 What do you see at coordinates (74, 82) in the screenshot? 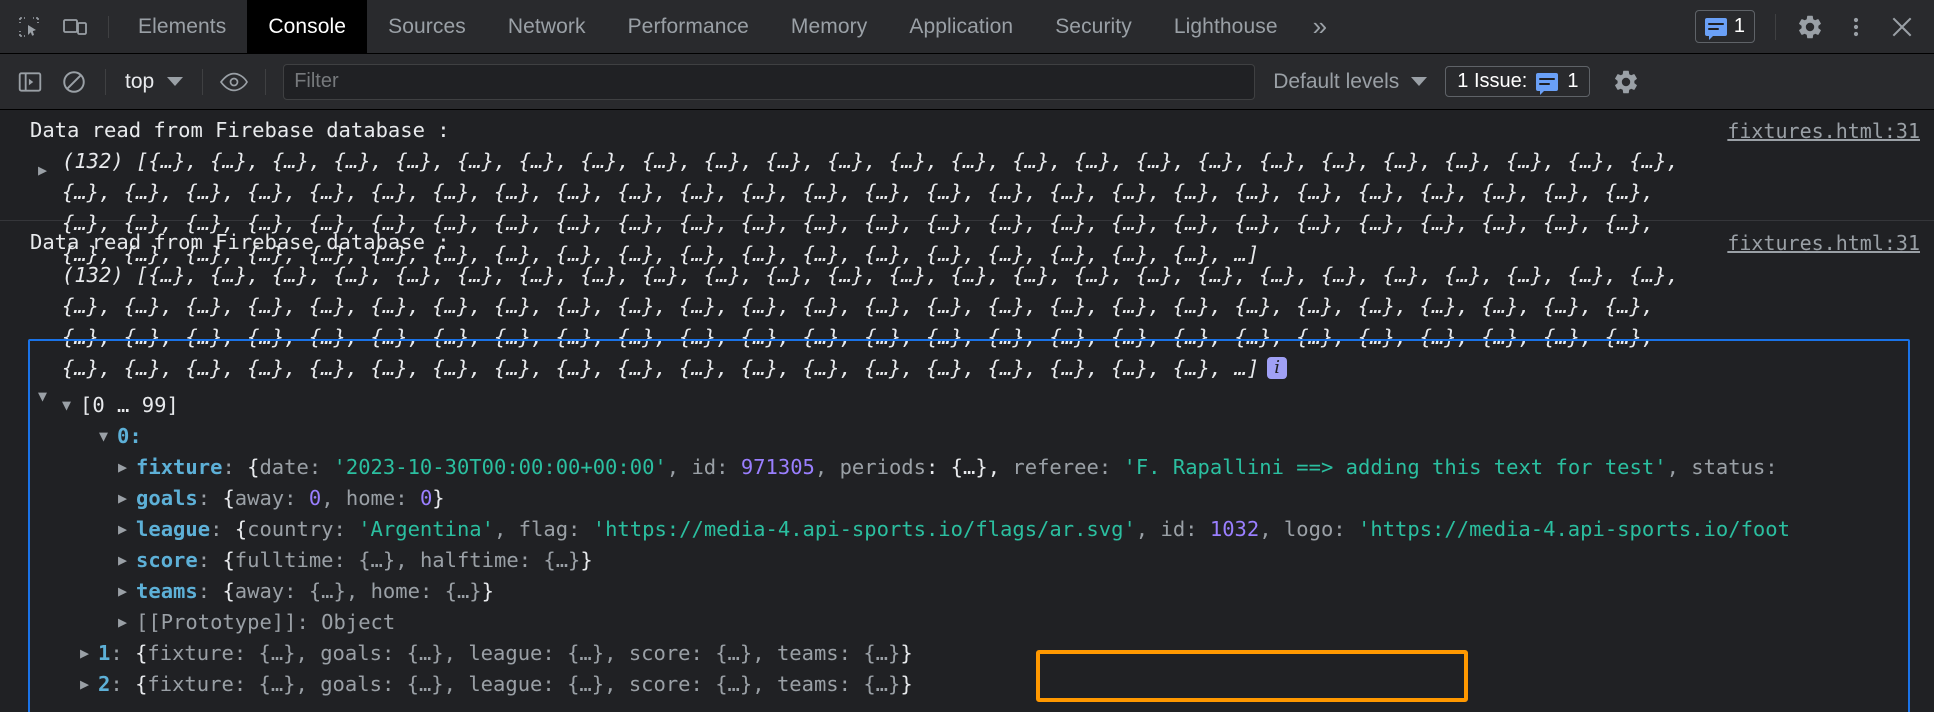
I see `clear-console-icon` at bounding box center [74, 82].